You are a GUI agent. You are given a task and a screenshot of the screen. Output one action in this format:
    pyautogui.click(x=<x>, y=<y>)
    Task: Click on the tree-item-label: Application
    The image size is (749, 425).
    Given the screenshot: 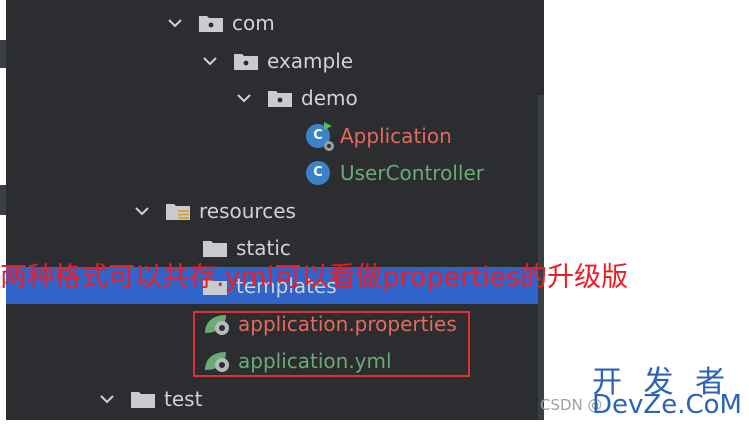 What is the action you would take?
    pyautogui.click(x=396, y=135)
    